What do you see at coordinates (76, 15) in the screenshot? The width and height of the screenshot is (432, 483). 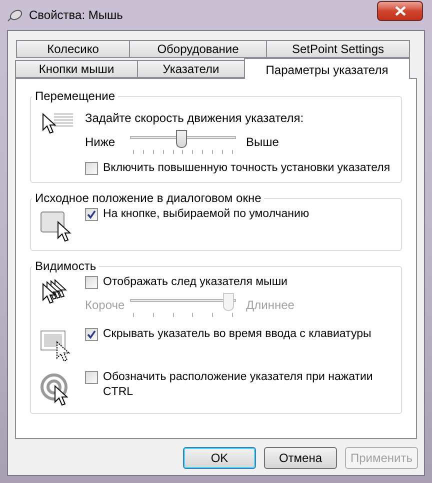 I see `window-title: Свойства: Мышь` at bounding box center [76, 15].